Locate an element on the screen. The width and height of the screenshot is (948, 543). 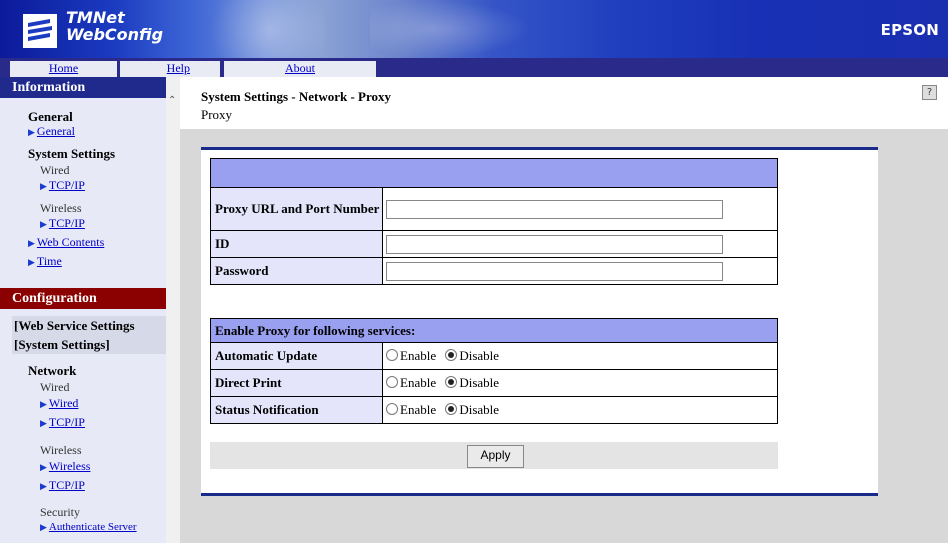
table-header-row: Enable Proxy for following services: is located at coordinates (494, 330).